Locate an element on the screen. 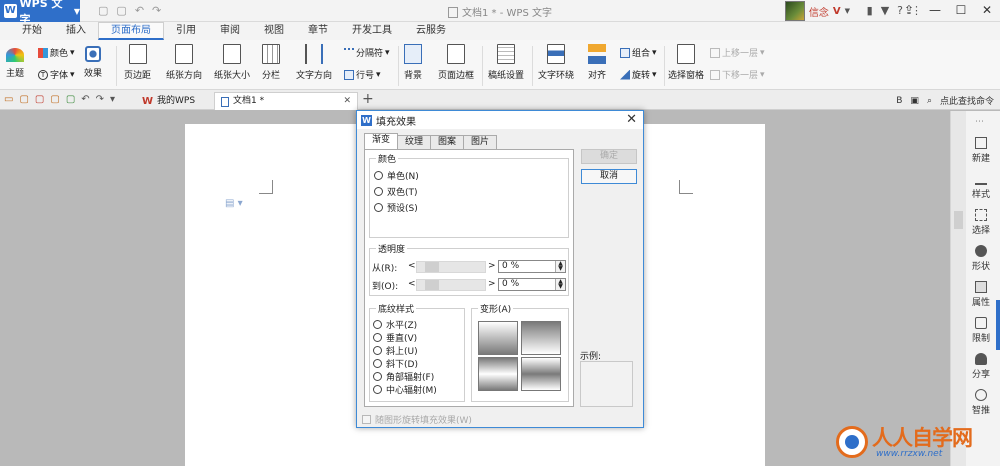 The height and width of the screenshot is (466, 1000). orientation-button: 纸张方向 is located at coordinates (184, 60).